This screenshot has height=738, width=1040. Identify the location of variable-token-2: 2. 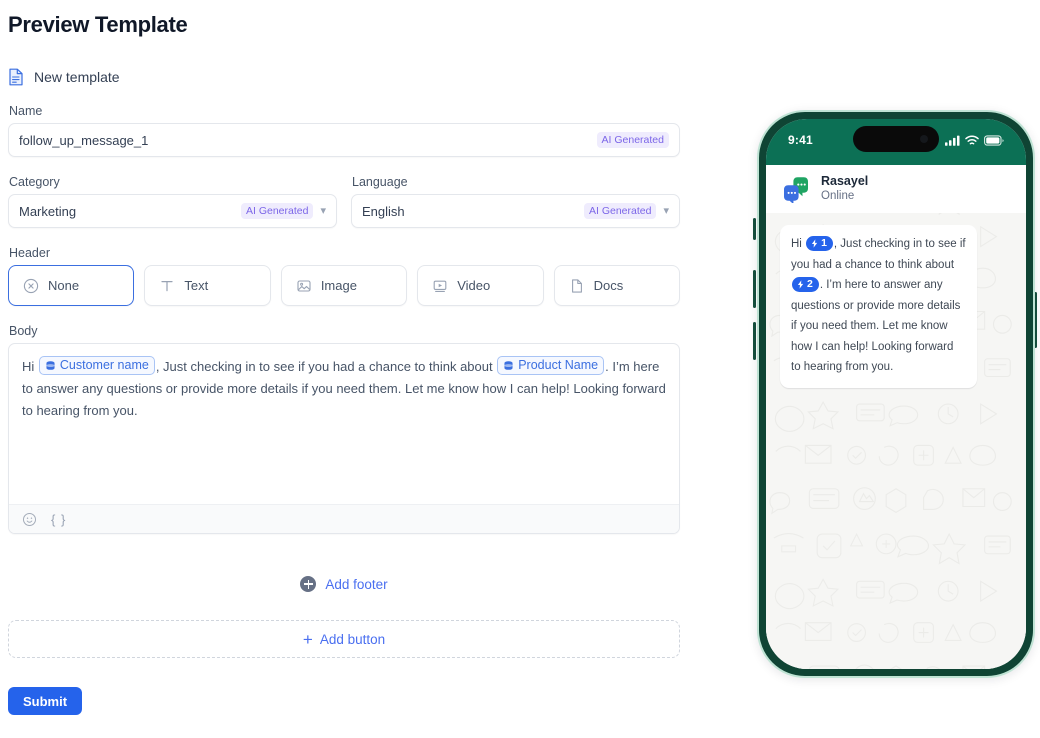
(805, 285).